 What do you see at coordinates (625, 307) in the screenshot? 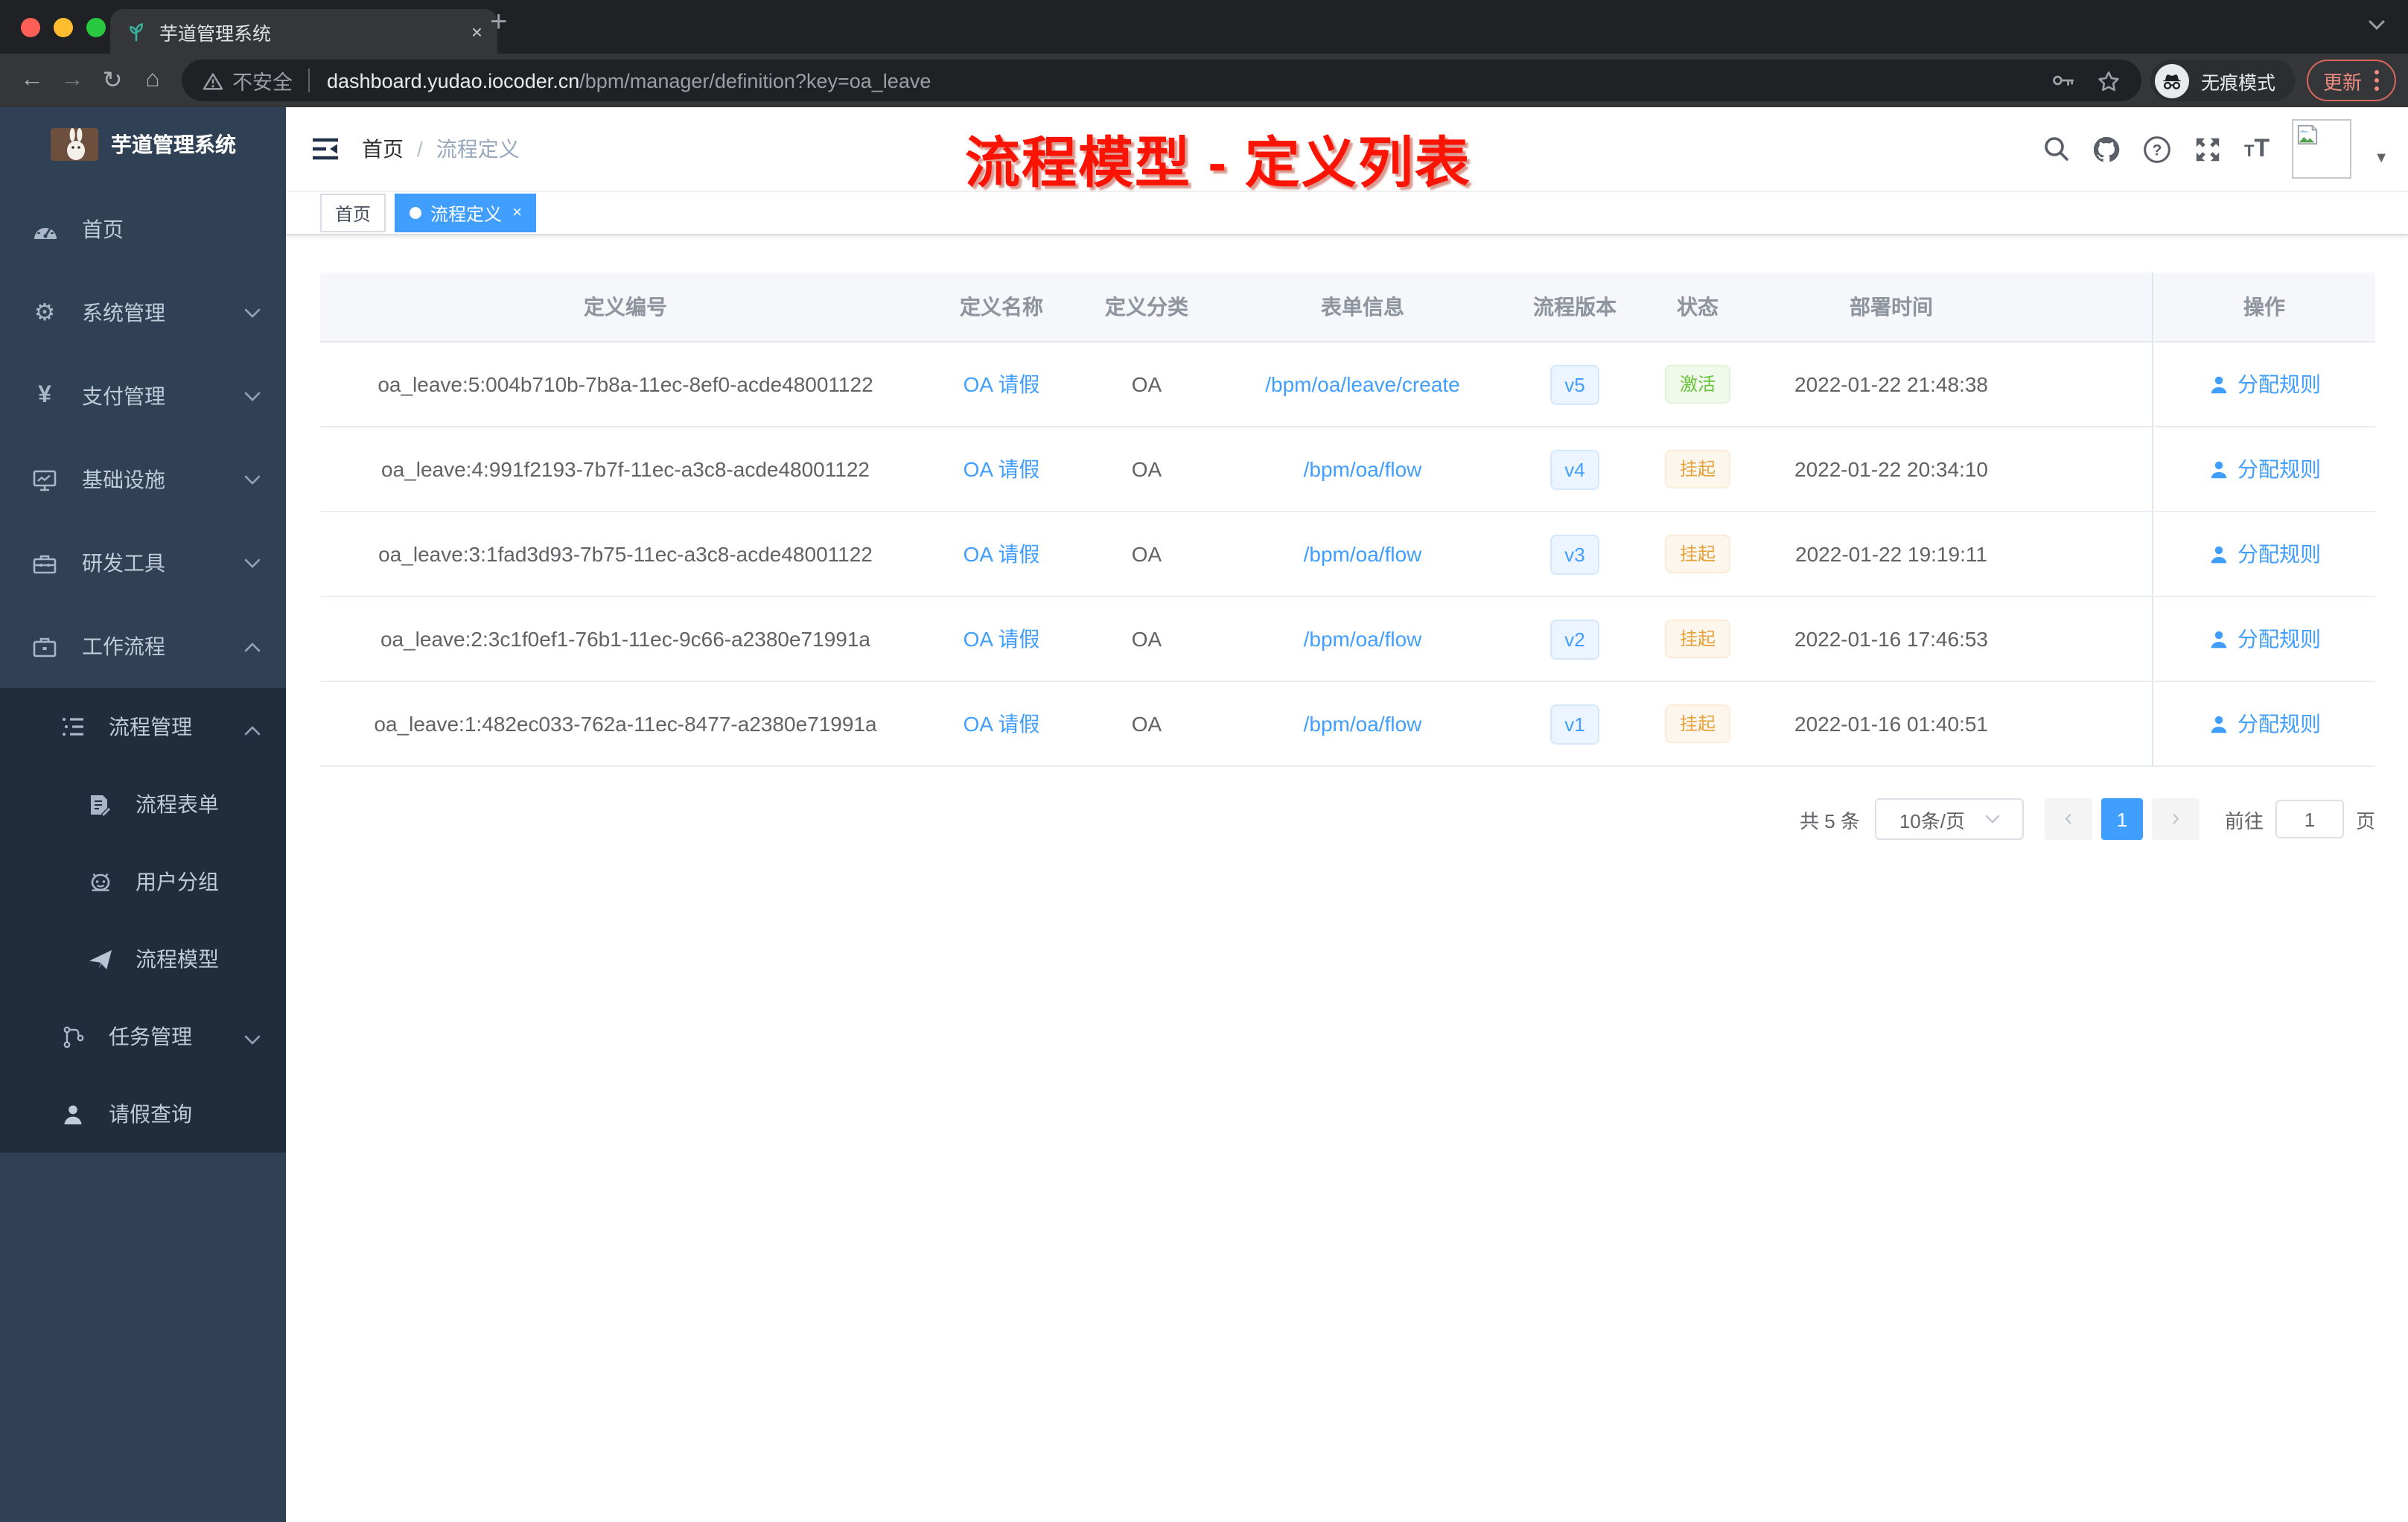
I see `col-header-id: 定义编号` at bounding box center [625, 307].